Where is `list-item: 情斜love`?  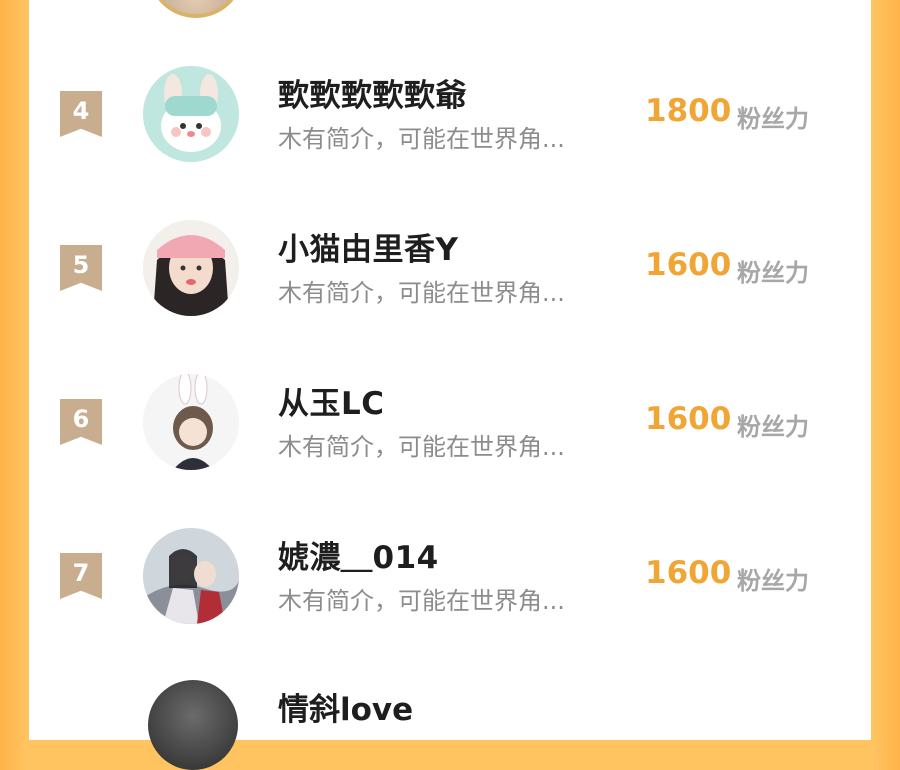
list-item: 情斜love is located at coordinates (450, 725).